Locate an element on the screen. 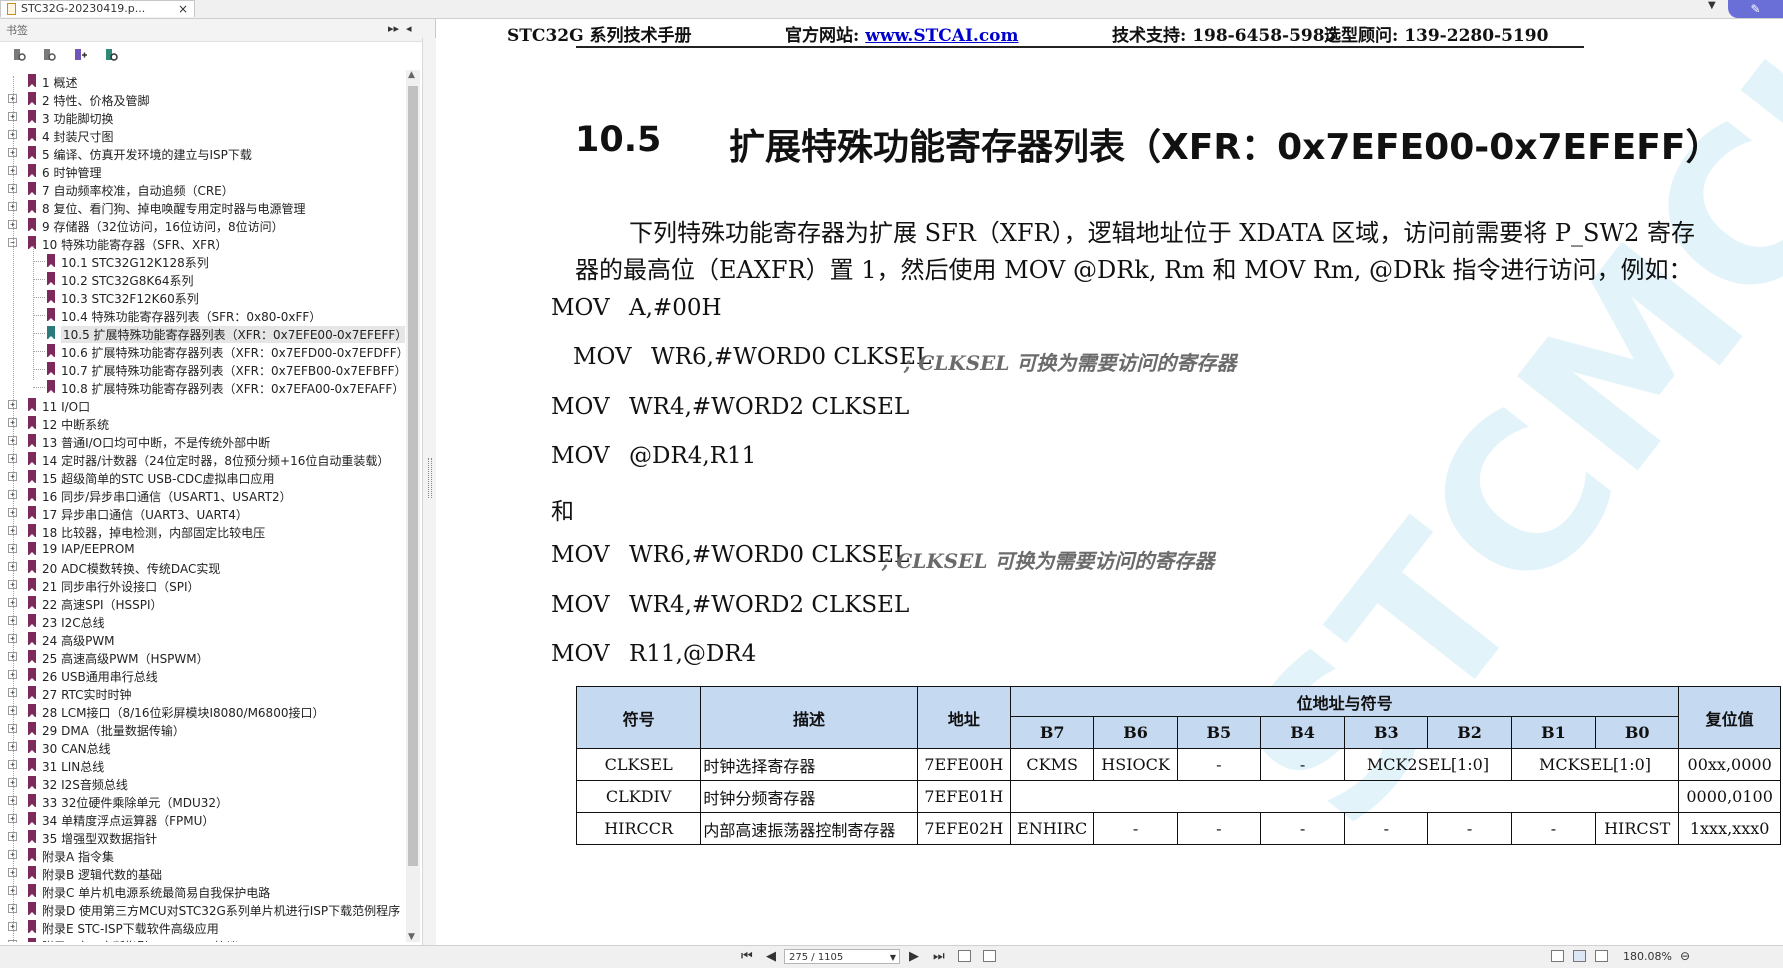 This screenshot has width=1783, height=968. bookmark-find-icon is located at coordinates (111, 55).